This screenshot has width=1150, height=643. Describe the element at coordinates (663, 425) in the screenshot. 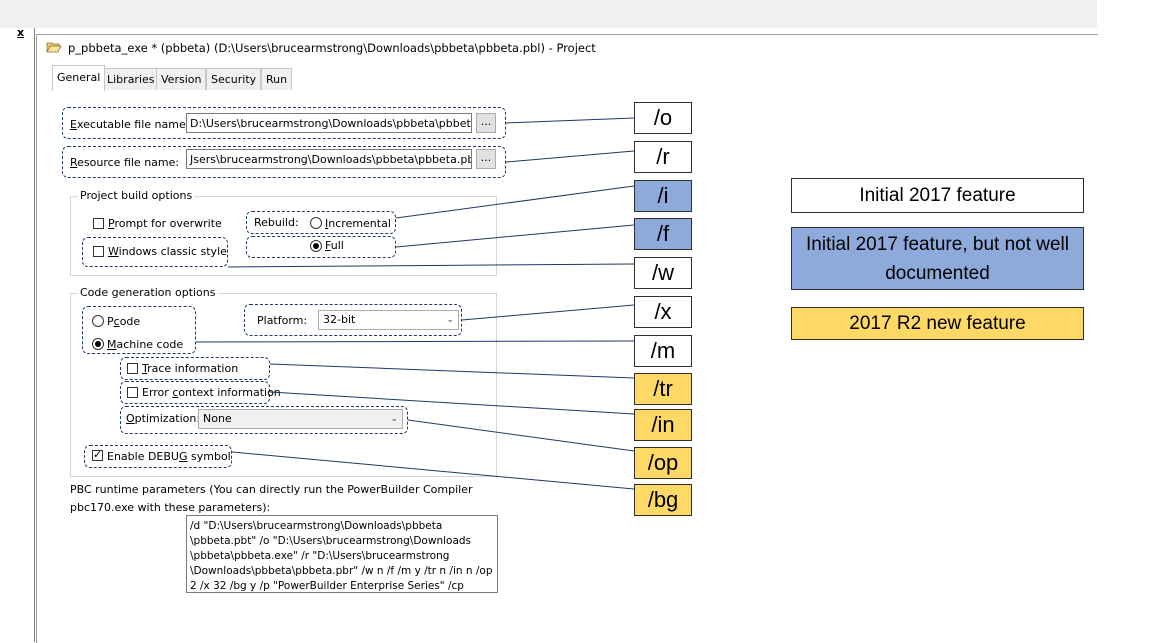

I see `switch-in: /in` at that location.